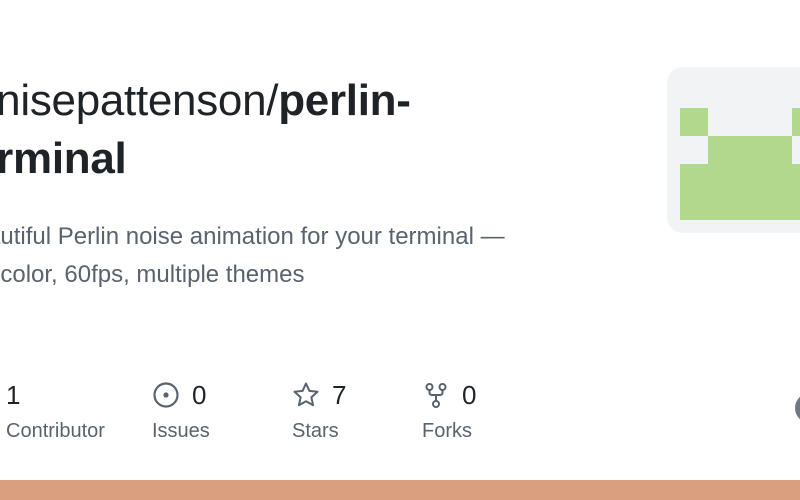  I want to click on stat-stars: 7 Stars, so click(319, 409).